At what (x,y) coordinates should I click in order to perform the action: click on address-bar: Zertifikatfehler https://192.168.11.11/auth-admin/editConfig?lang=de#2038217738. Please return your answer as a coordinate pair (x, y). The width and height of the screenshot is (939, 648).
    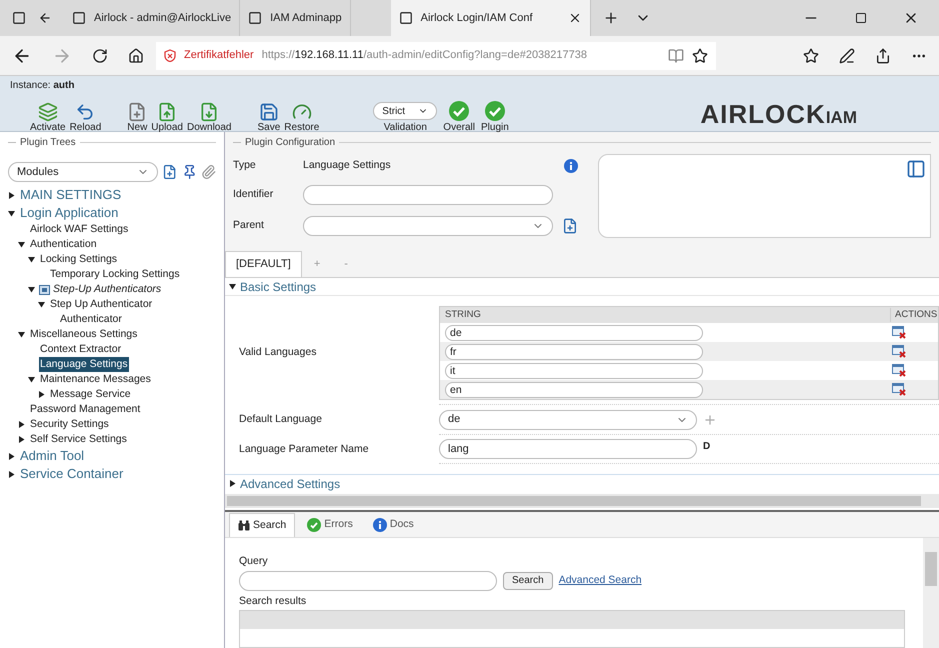
    Looking at the image, I should click on (436, 56).